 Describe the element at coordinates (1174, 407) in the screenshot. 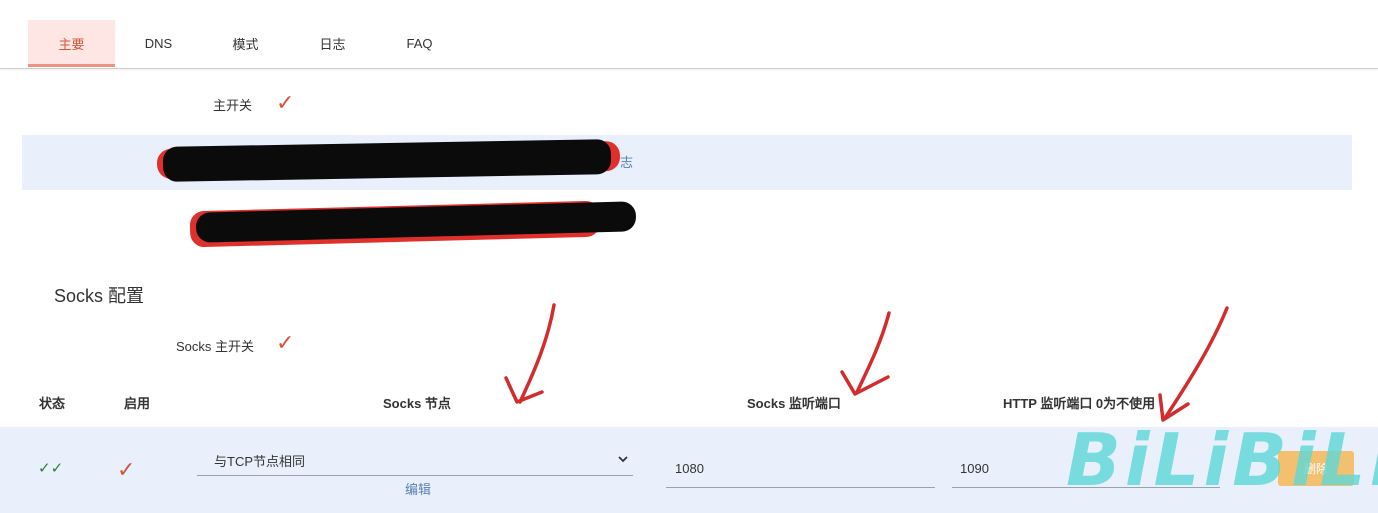

I see `arrow-head-icon` at that location.